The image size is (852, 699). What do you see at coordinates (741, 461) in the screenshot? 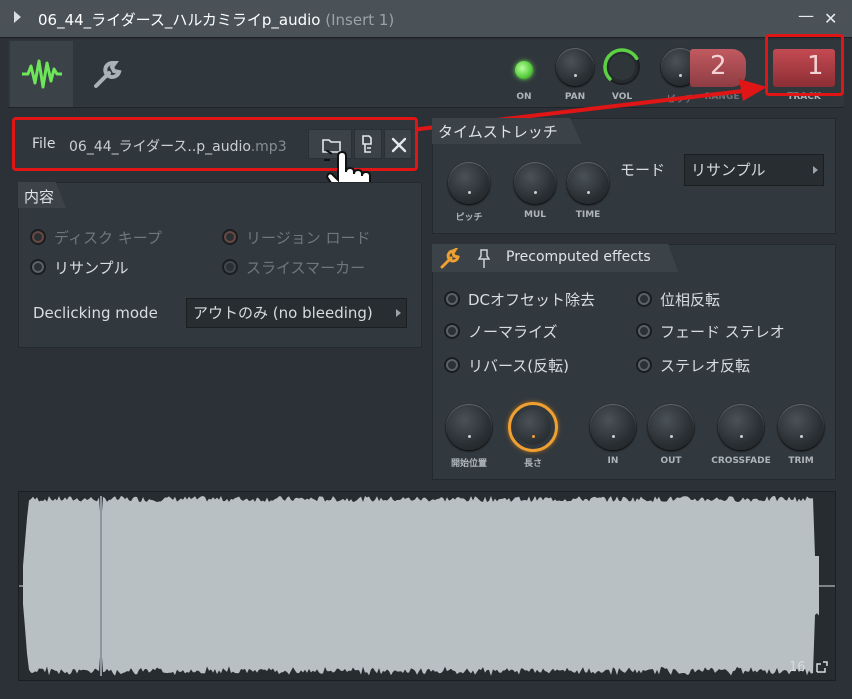
I see `crossfade-label: CROSSFADE` at bounding box center [741, 461].